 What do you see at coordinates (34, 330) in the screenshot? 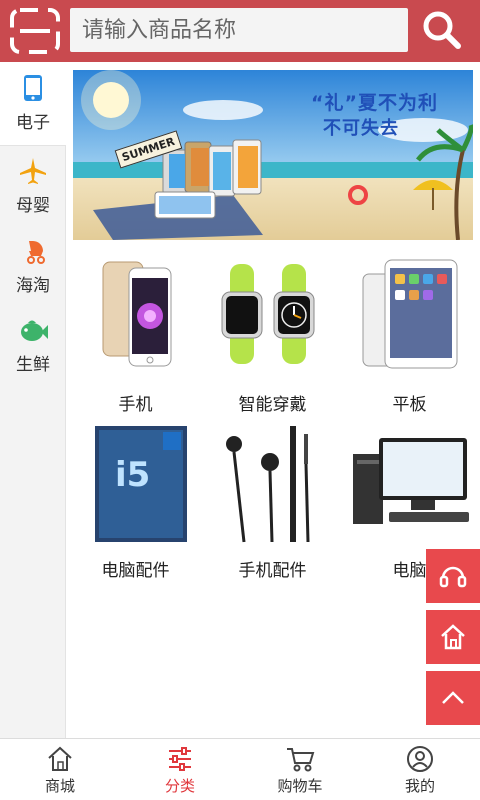
I see `fish-icon` at bounding box center [34, 330].